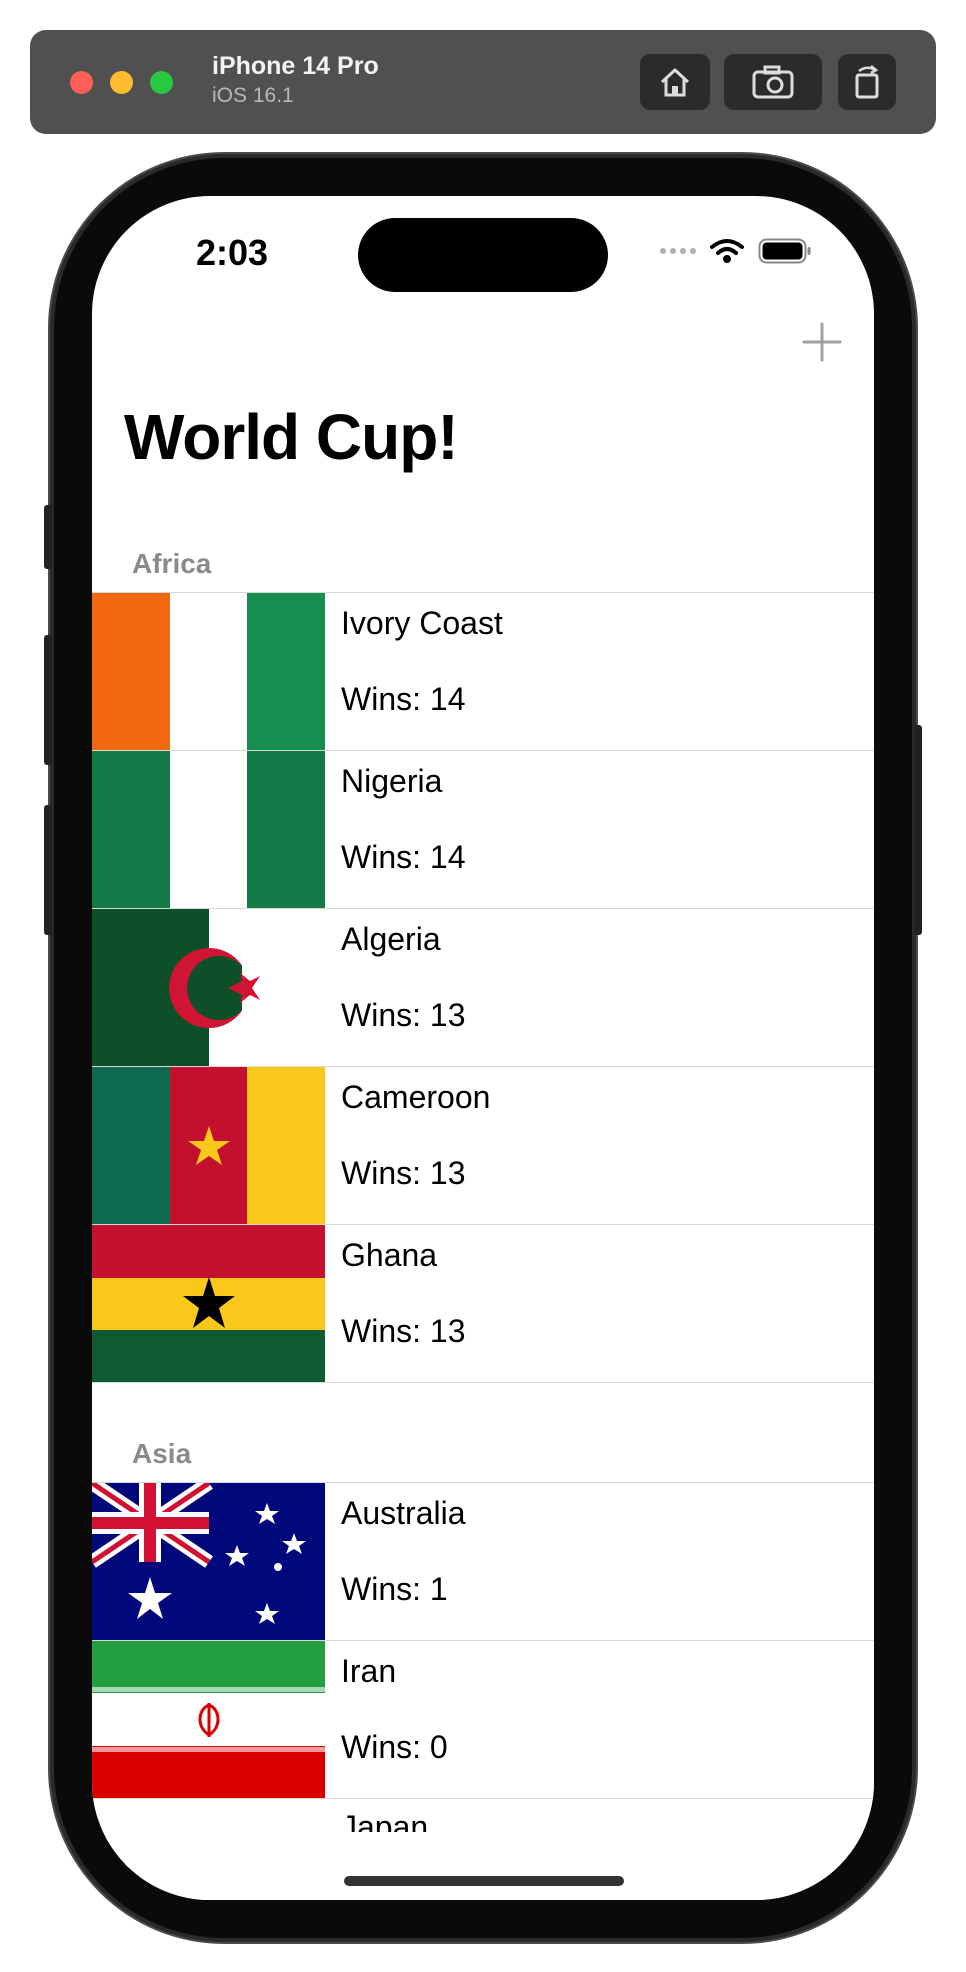 The width and height of the screenshot is (966, 1972). I want to click on rotate-icon, so click(867, 82).